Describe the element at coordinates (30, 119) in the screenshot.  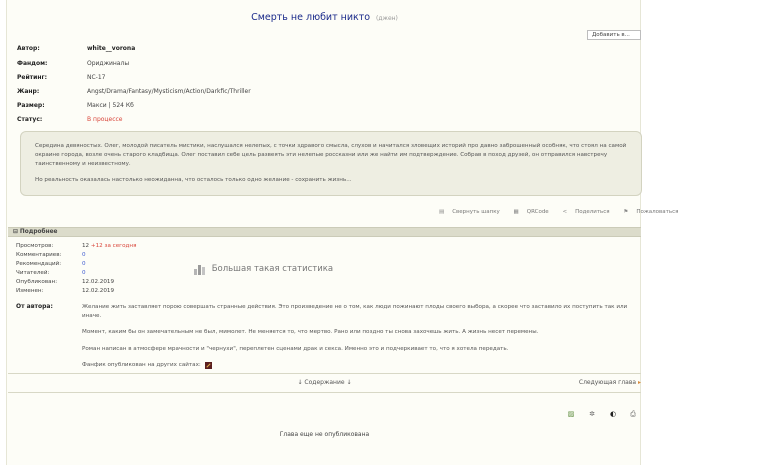
I see `meta-label: Статус:` at that location.